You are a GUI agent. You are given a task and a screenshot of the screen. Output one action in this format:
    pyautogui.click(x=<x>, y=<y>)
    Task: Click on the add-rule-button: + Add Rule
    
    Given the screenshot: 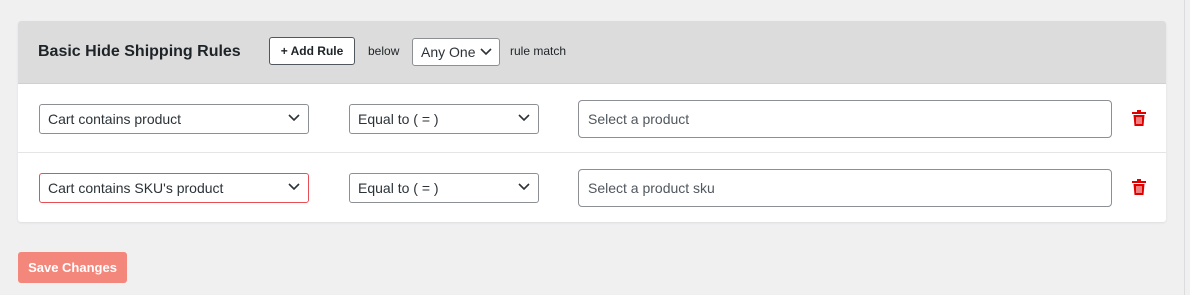 What is the action you would take?
    pyautogui.click(x=312, y=51)
    